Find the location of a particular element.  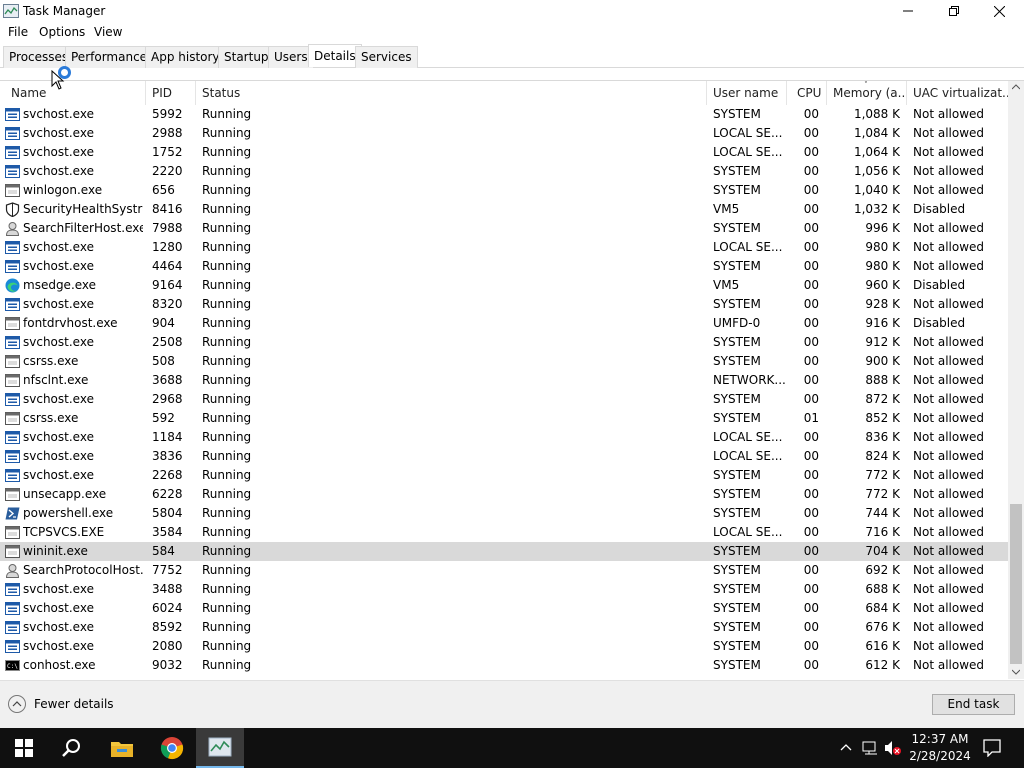

close-button is located at coordinates (999, 11).